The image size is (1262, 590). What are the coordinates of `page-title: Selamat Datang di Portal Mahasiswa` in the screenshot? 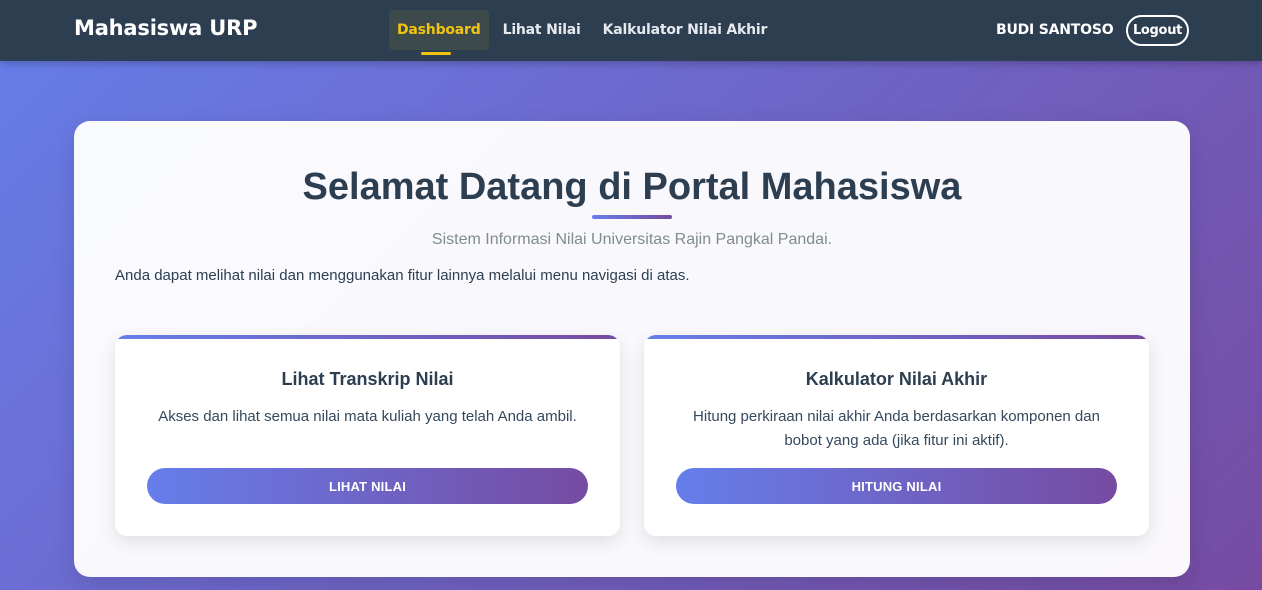 It's located at (632, 187).